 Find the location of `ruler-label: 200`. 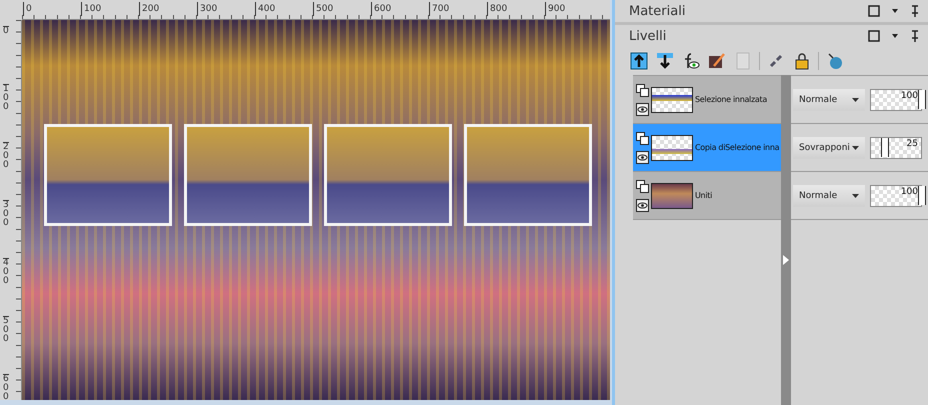

ruler-label: 200 is located at coordinates (149, 9).